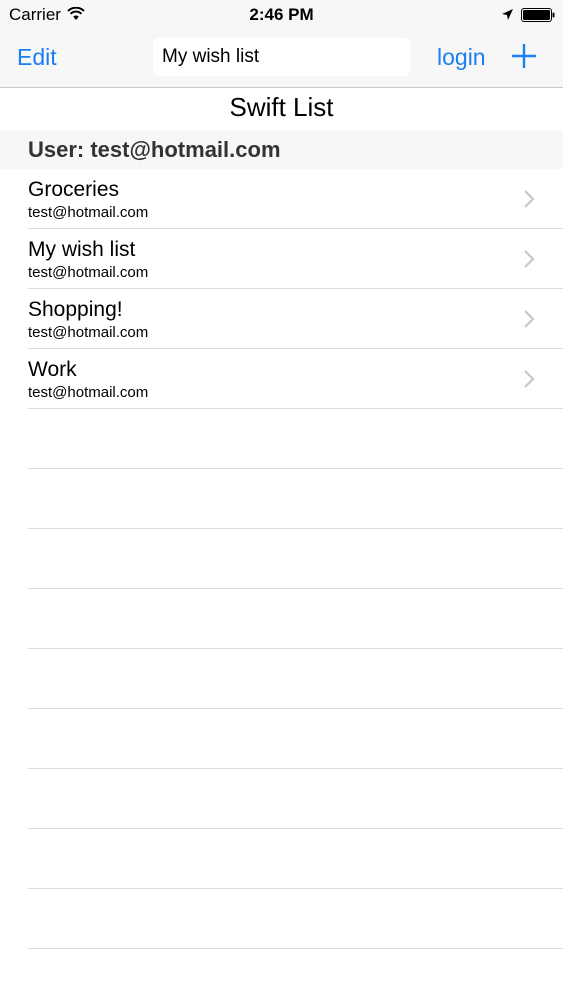 The image size is (563, 1000). Describe the element at coordinates (461, 57) in the screenshot. I see `login-button: login` at that location.